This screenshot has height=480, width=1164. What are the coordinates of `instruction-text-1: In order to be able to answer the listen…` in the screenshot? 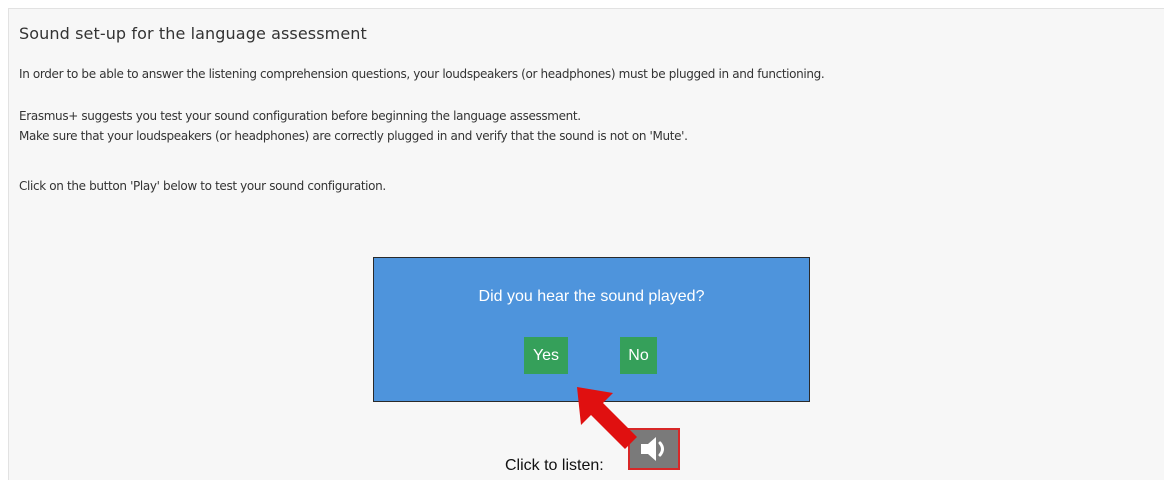 It's located at (422, 74).